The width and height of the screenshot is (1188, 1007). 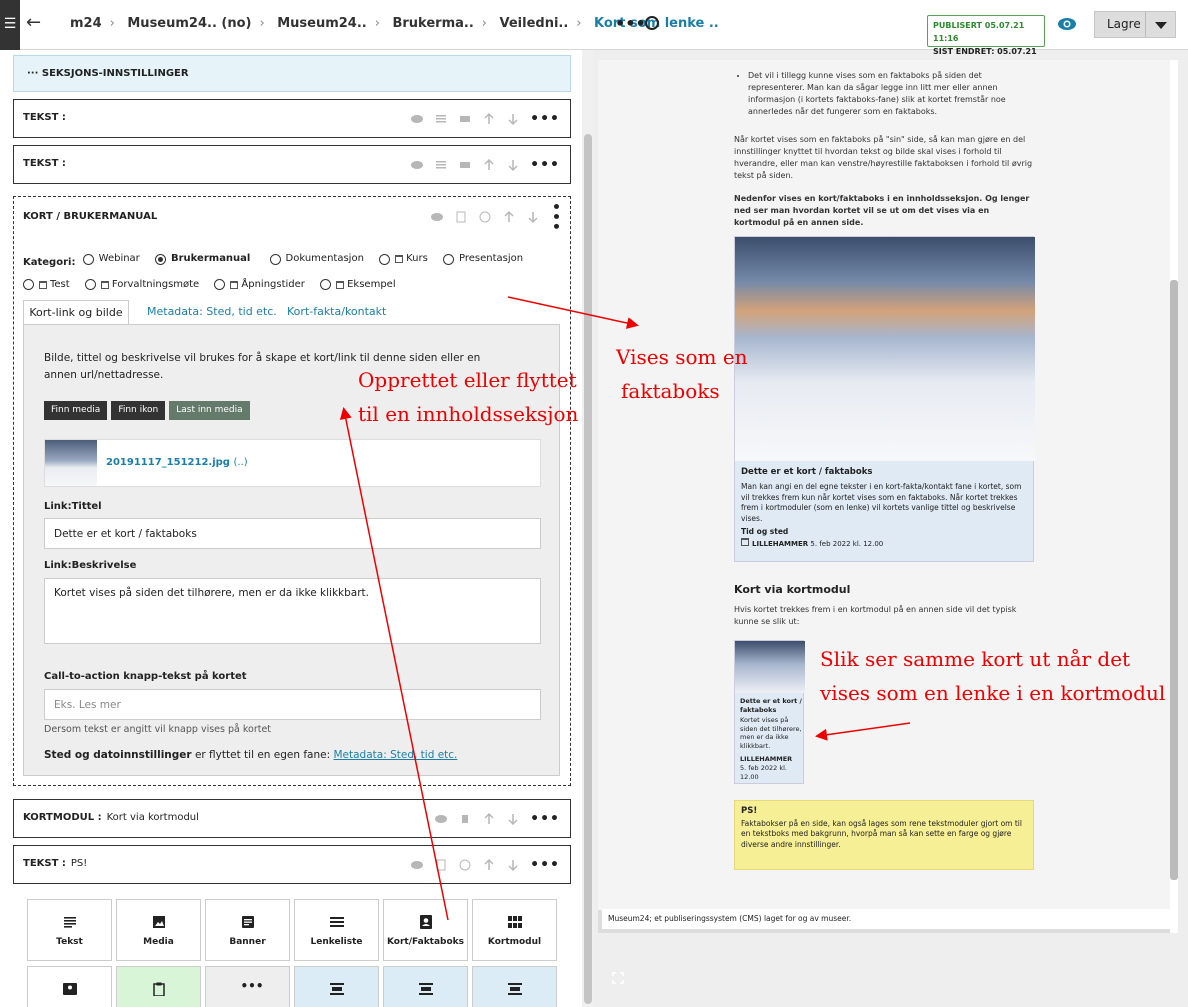 I want to click on palette-clipboard, so click(x=158, y=986).